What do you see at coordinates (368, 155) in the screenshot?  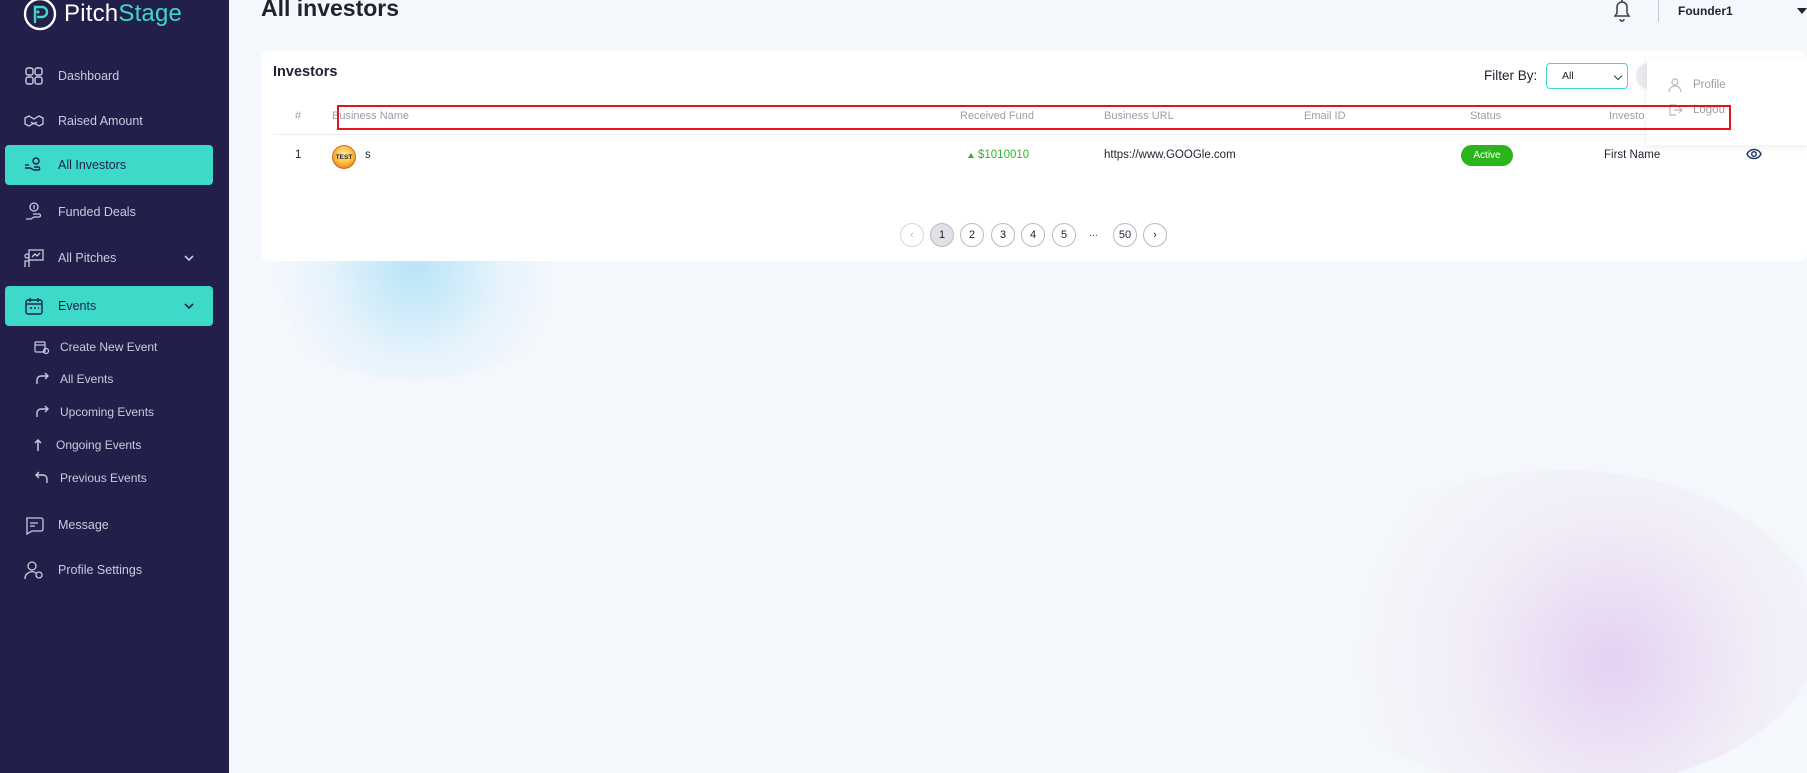 I see `business-name: s` at bounding box center [368, 155].